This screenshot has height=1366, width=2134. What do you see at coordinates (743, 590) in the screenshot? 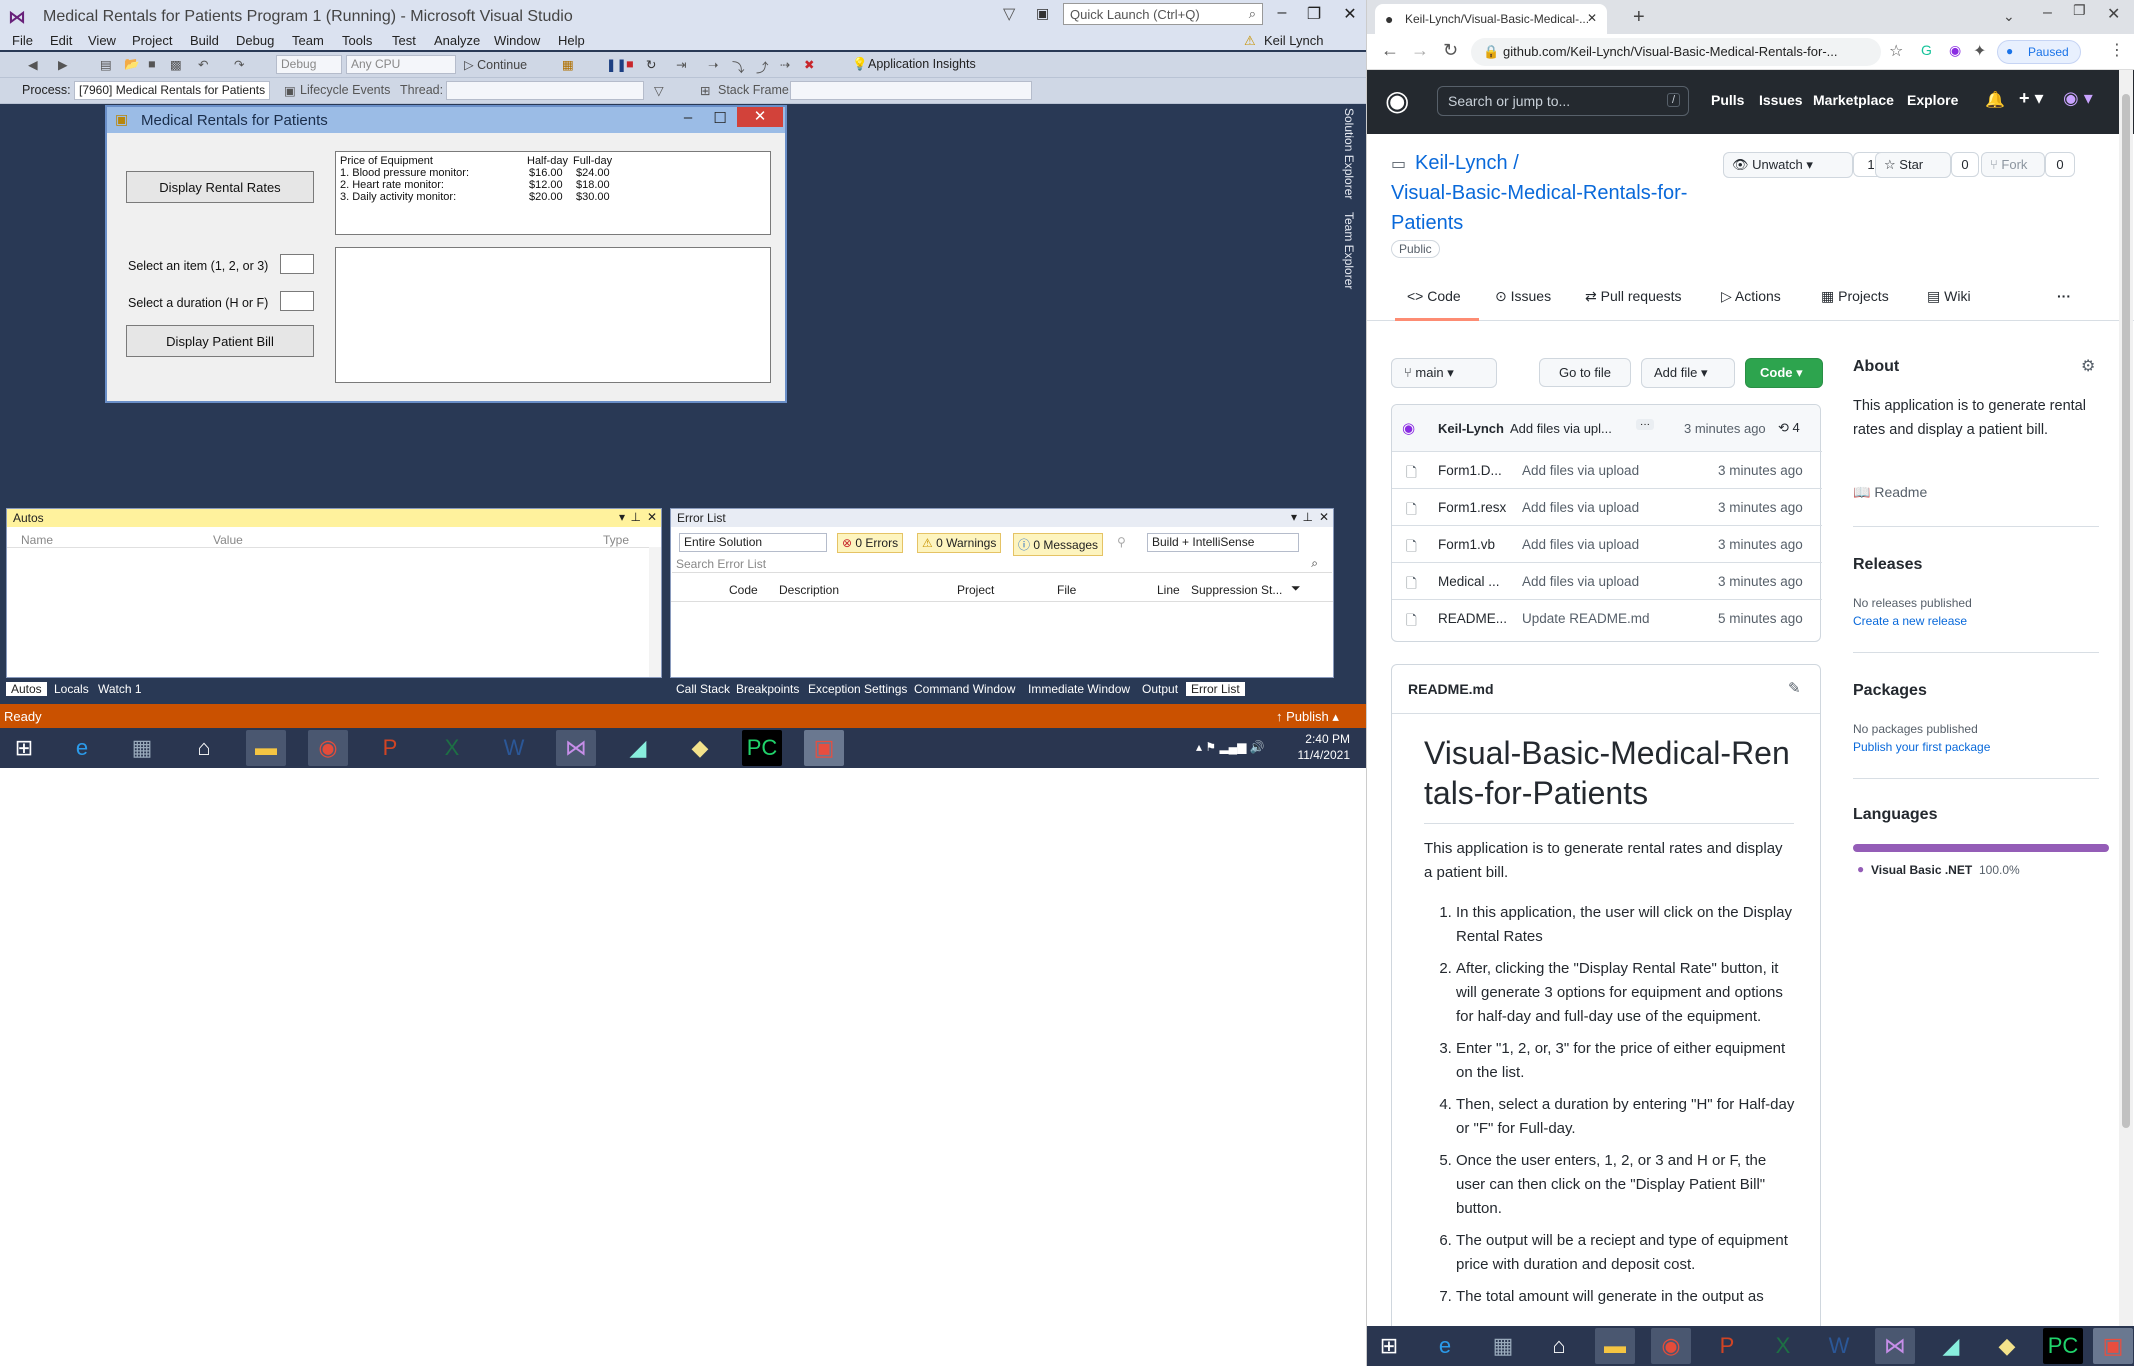
I see `error-col-code: Code` at bounding box center [743, 590].